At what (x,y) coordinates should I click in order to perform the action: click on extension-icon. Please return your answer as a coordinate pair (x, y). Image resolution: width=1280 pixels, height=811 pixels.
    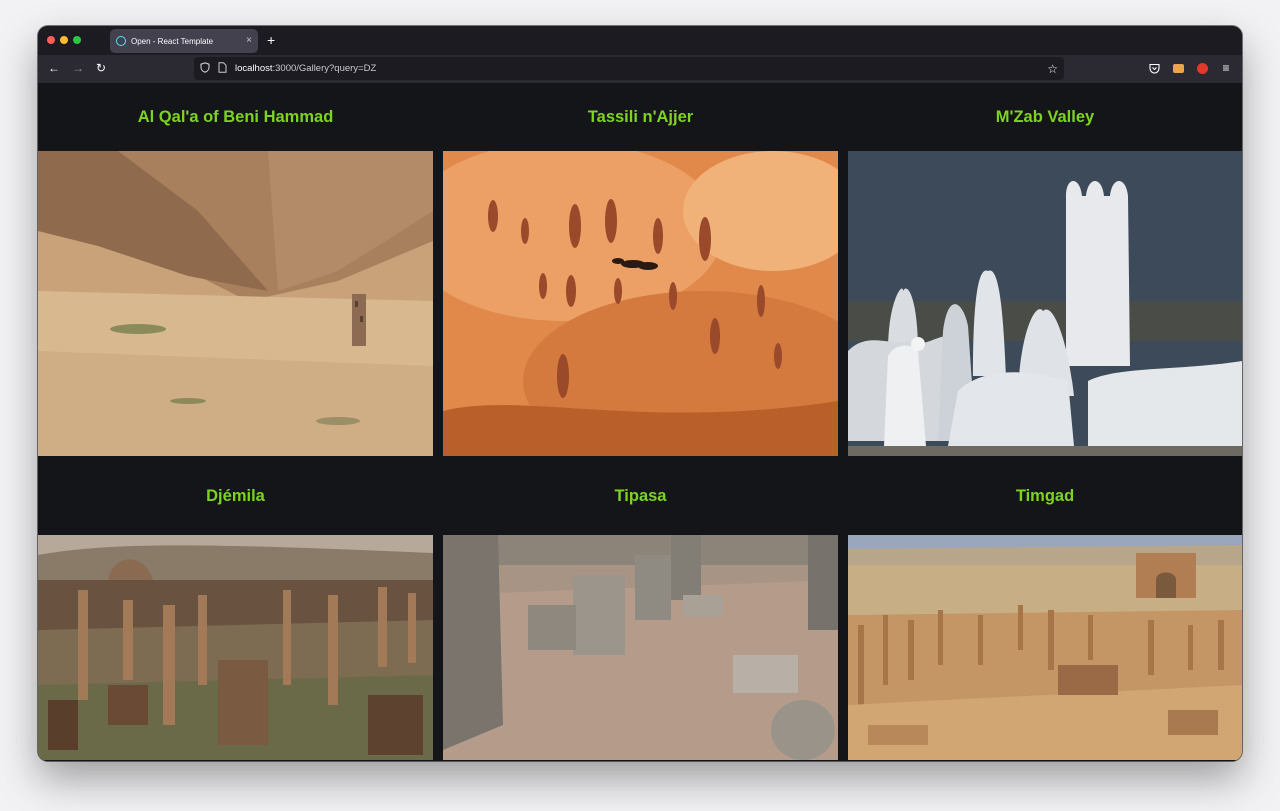
    Looking at the image, I should click on (1178, 68).